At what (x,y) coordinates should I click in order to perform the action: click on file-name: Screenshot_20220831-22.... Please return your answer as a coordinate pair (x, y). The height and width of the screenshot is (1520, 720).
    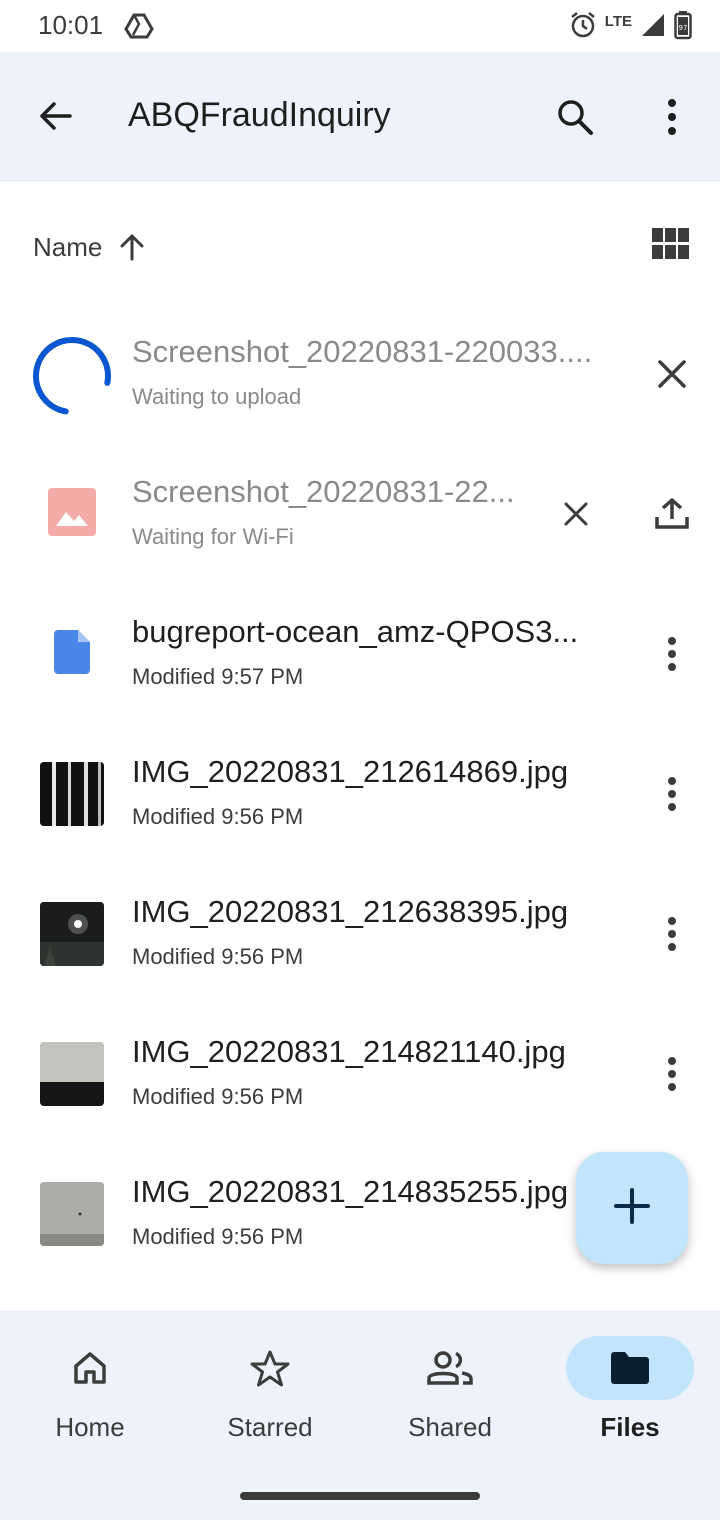
    Looking at the image, I should click on (323, 491).